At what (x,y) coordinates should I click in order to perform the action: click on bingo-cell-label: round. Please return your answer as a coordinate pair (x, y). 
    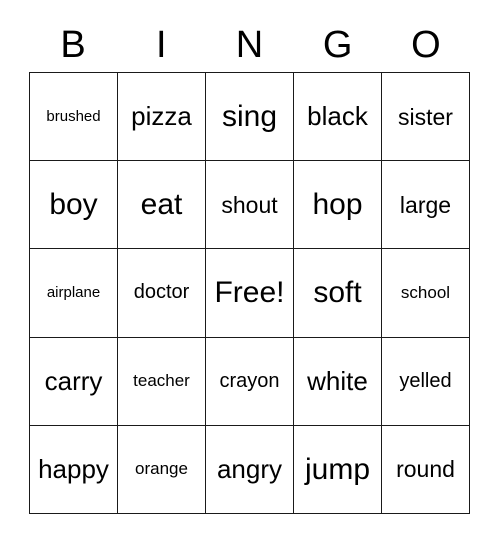
    Looking at the image, I should click on (425, 469).